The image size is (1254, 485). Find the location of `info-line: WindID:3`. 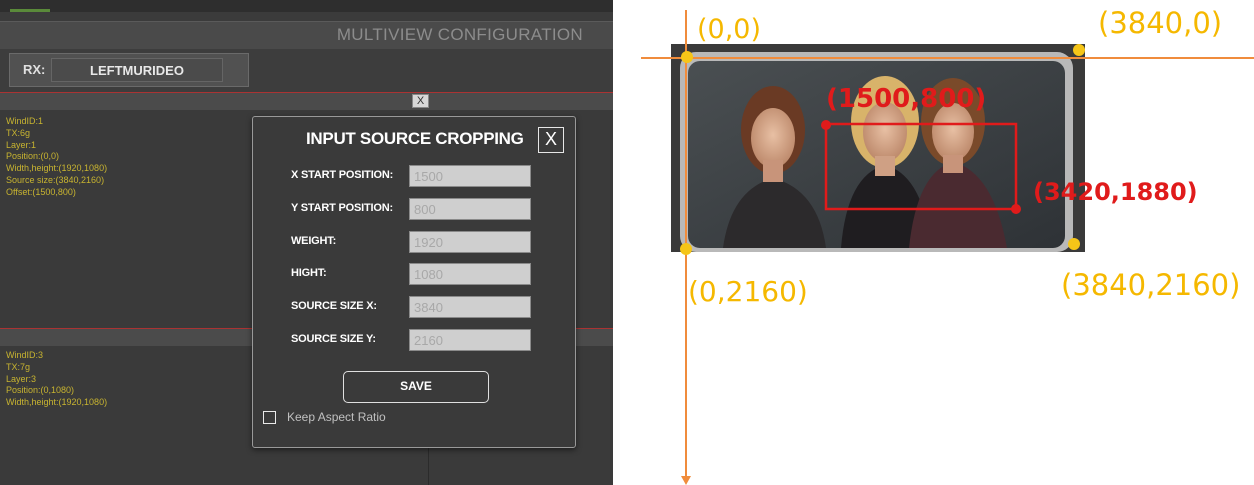

info-line: WindID:3 is located at coordinates (25, 355).